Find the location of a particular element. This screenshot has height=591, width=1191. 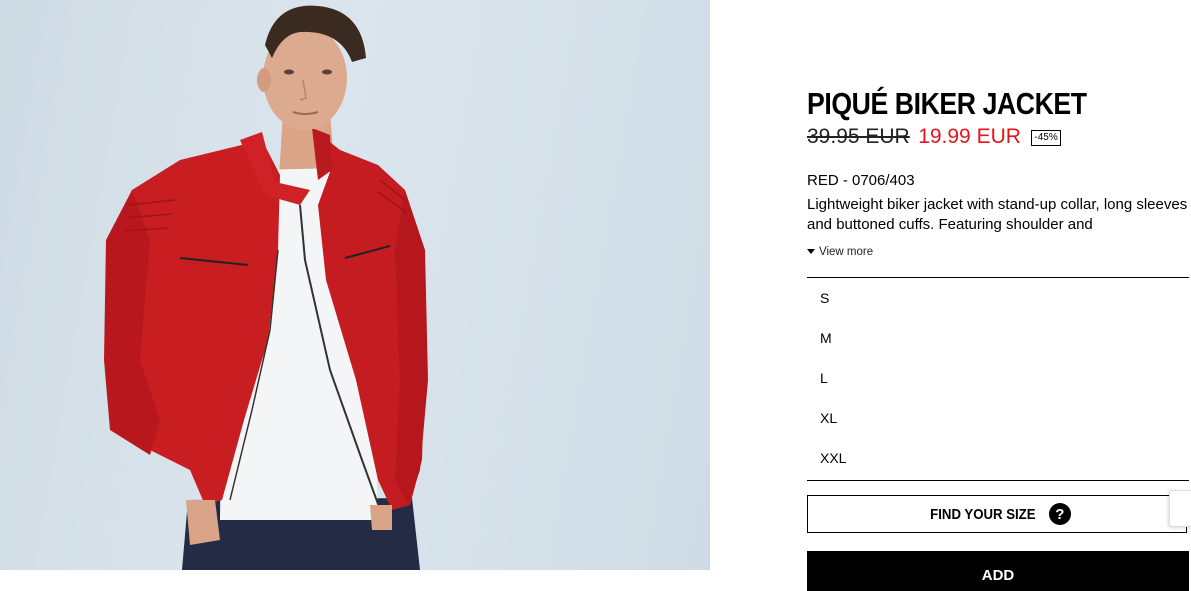

old-price: 39.95 EUR is located at coordinates (858, 136).